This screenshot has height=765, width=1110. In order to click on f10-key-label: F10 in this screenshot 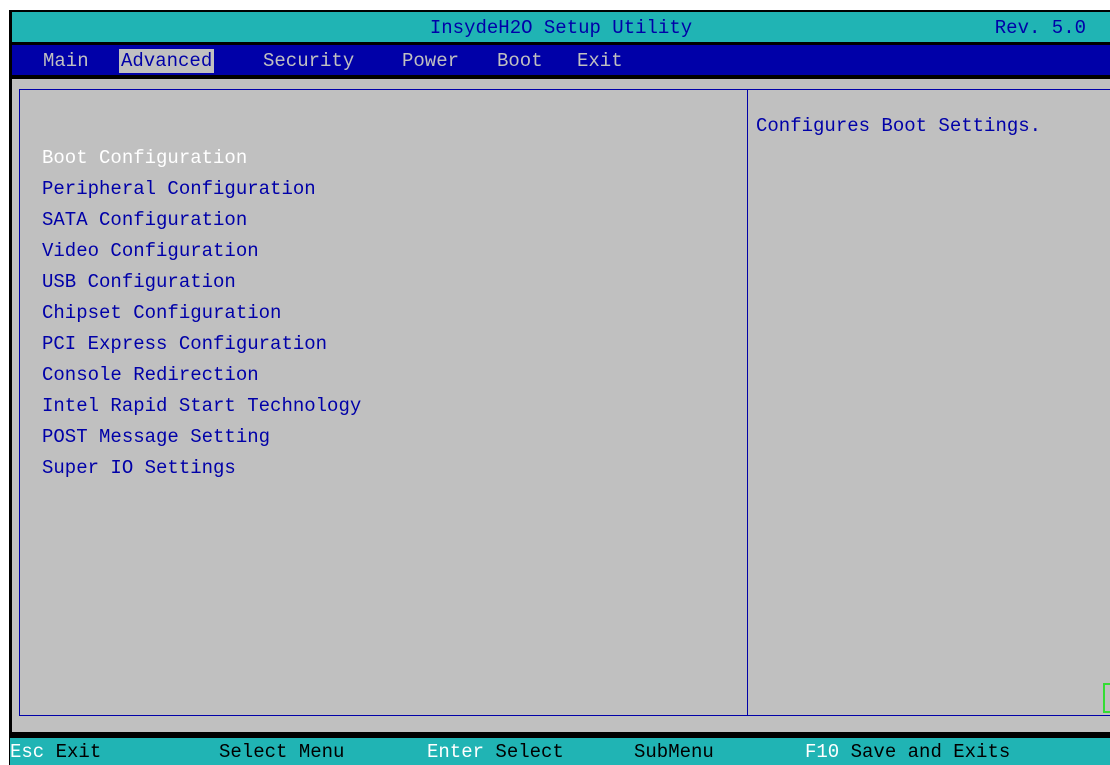, I will do `click(822, 752)`.